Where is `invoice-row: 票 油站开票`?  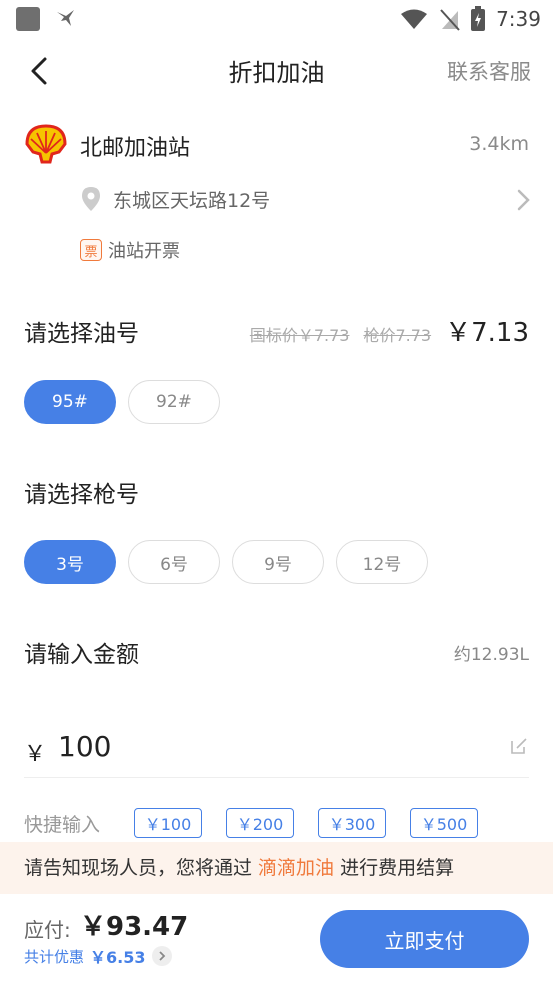 invoice-row: 票 油站开票 is located at coordinates (130, 250).